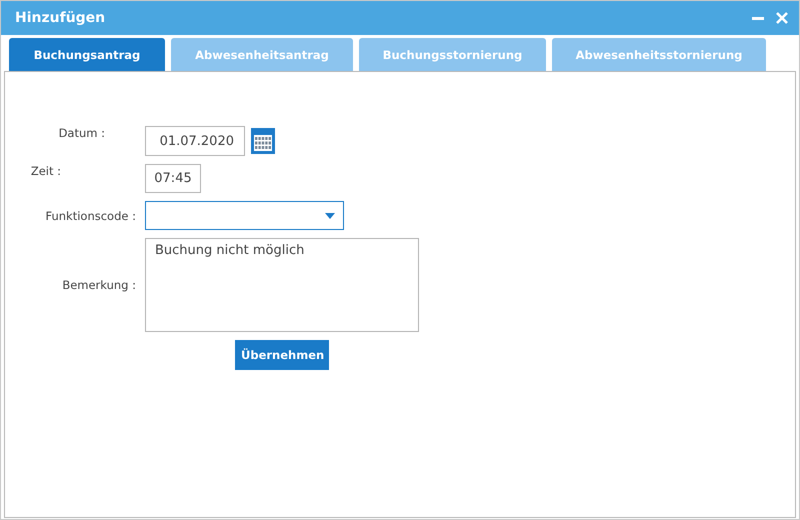  I want to click on time-field: 07:45, so click(173, 178).